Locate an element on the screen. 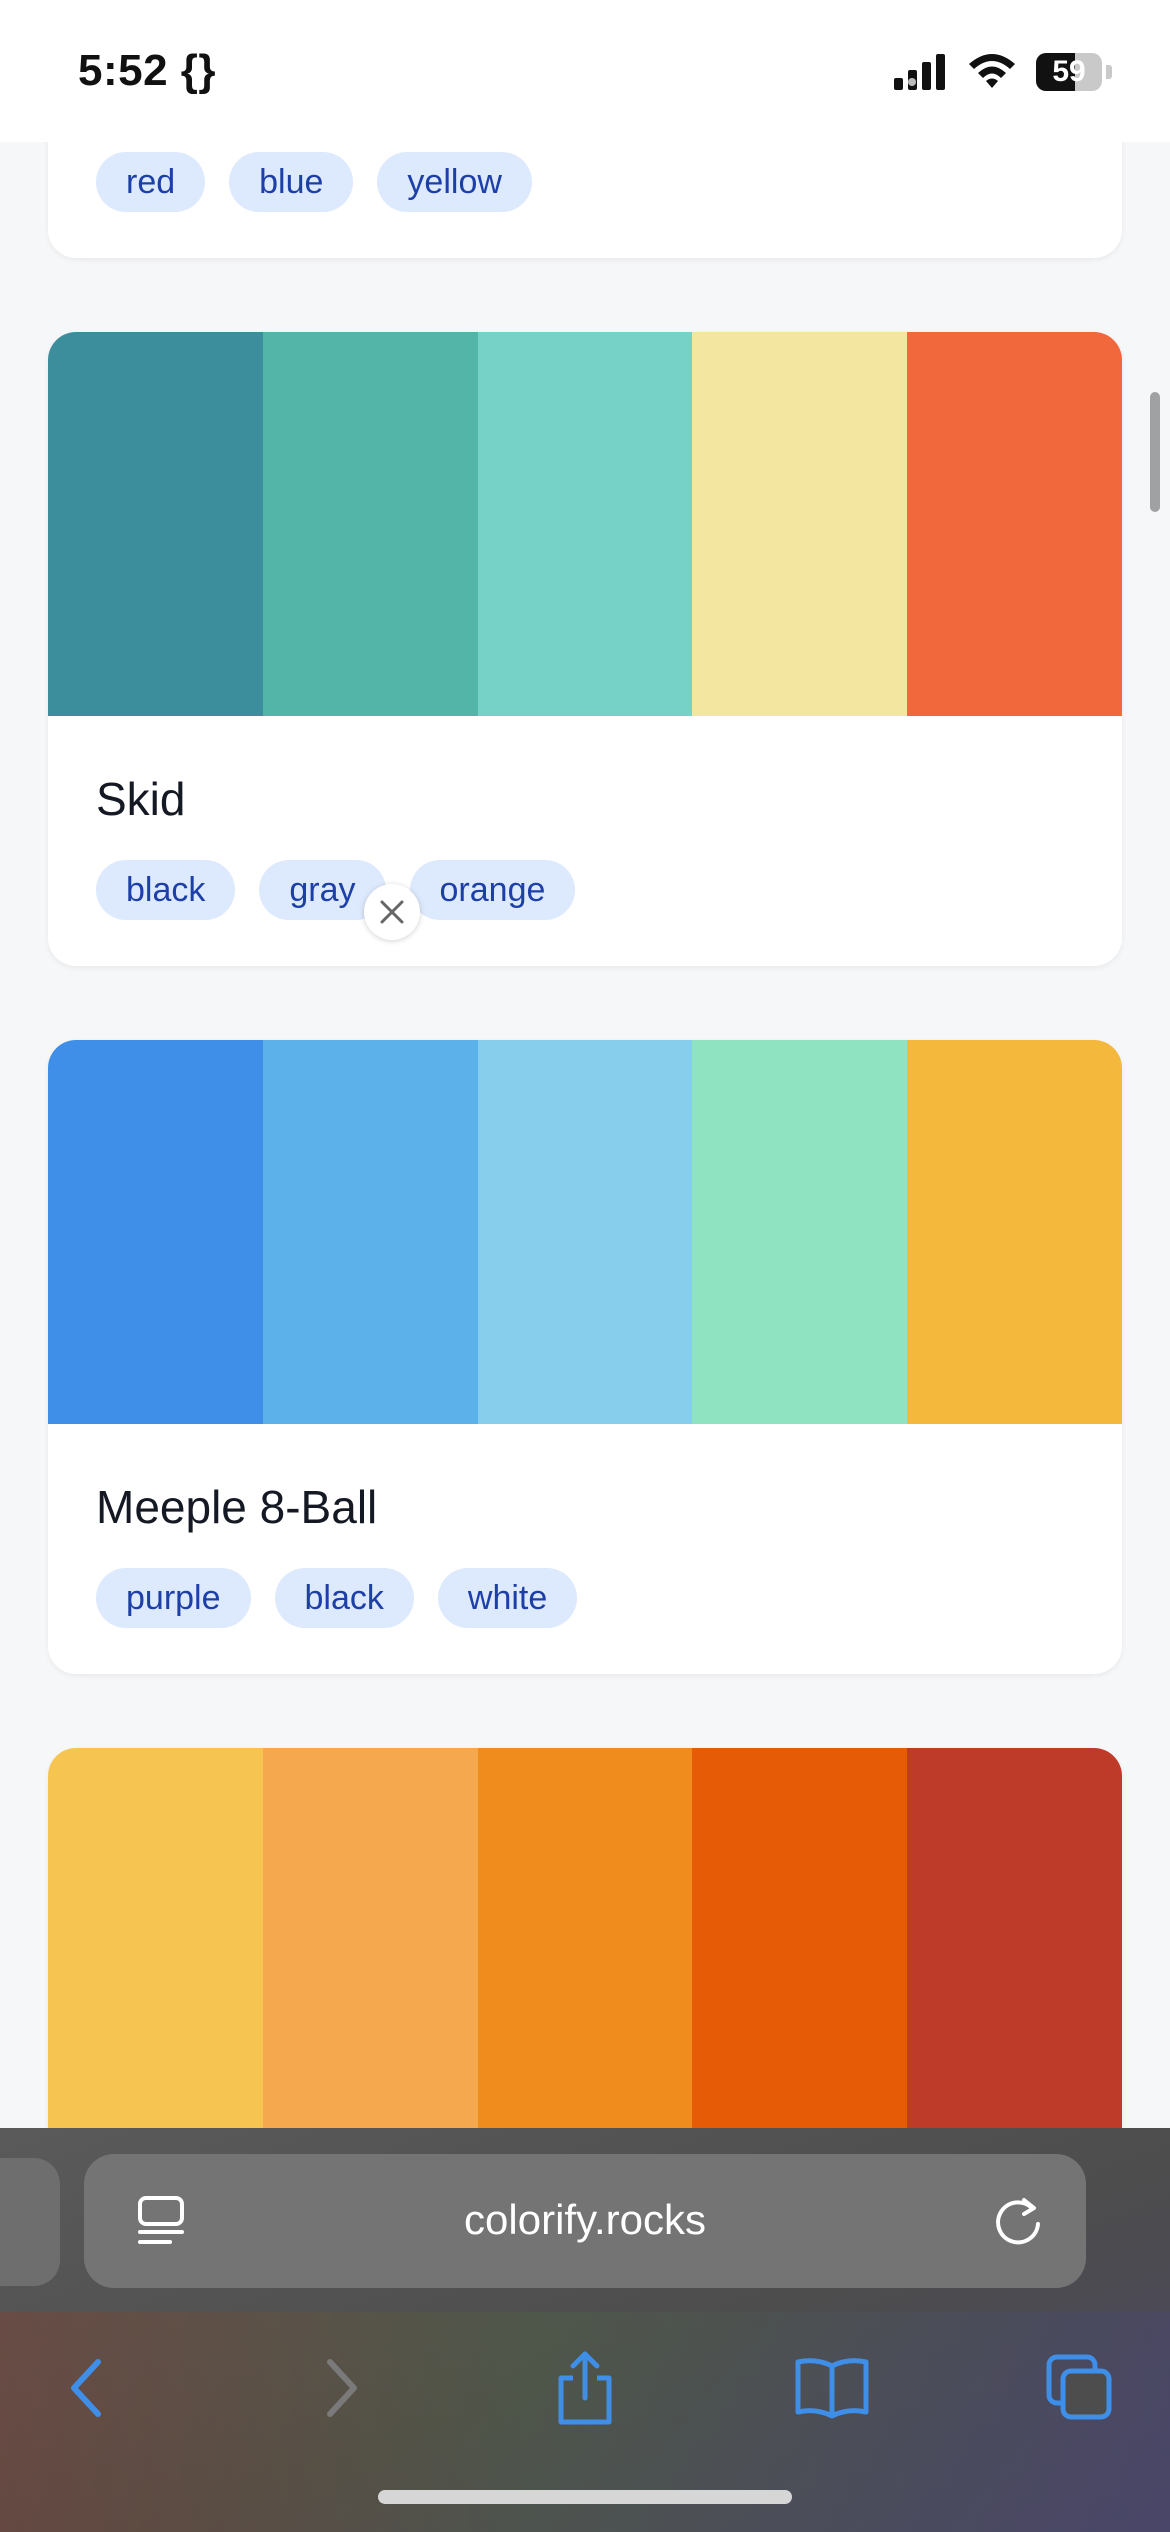 This screenshot has height=2532, width=1170. tag-list: red blue yellow is located at coordinates (314, 182).